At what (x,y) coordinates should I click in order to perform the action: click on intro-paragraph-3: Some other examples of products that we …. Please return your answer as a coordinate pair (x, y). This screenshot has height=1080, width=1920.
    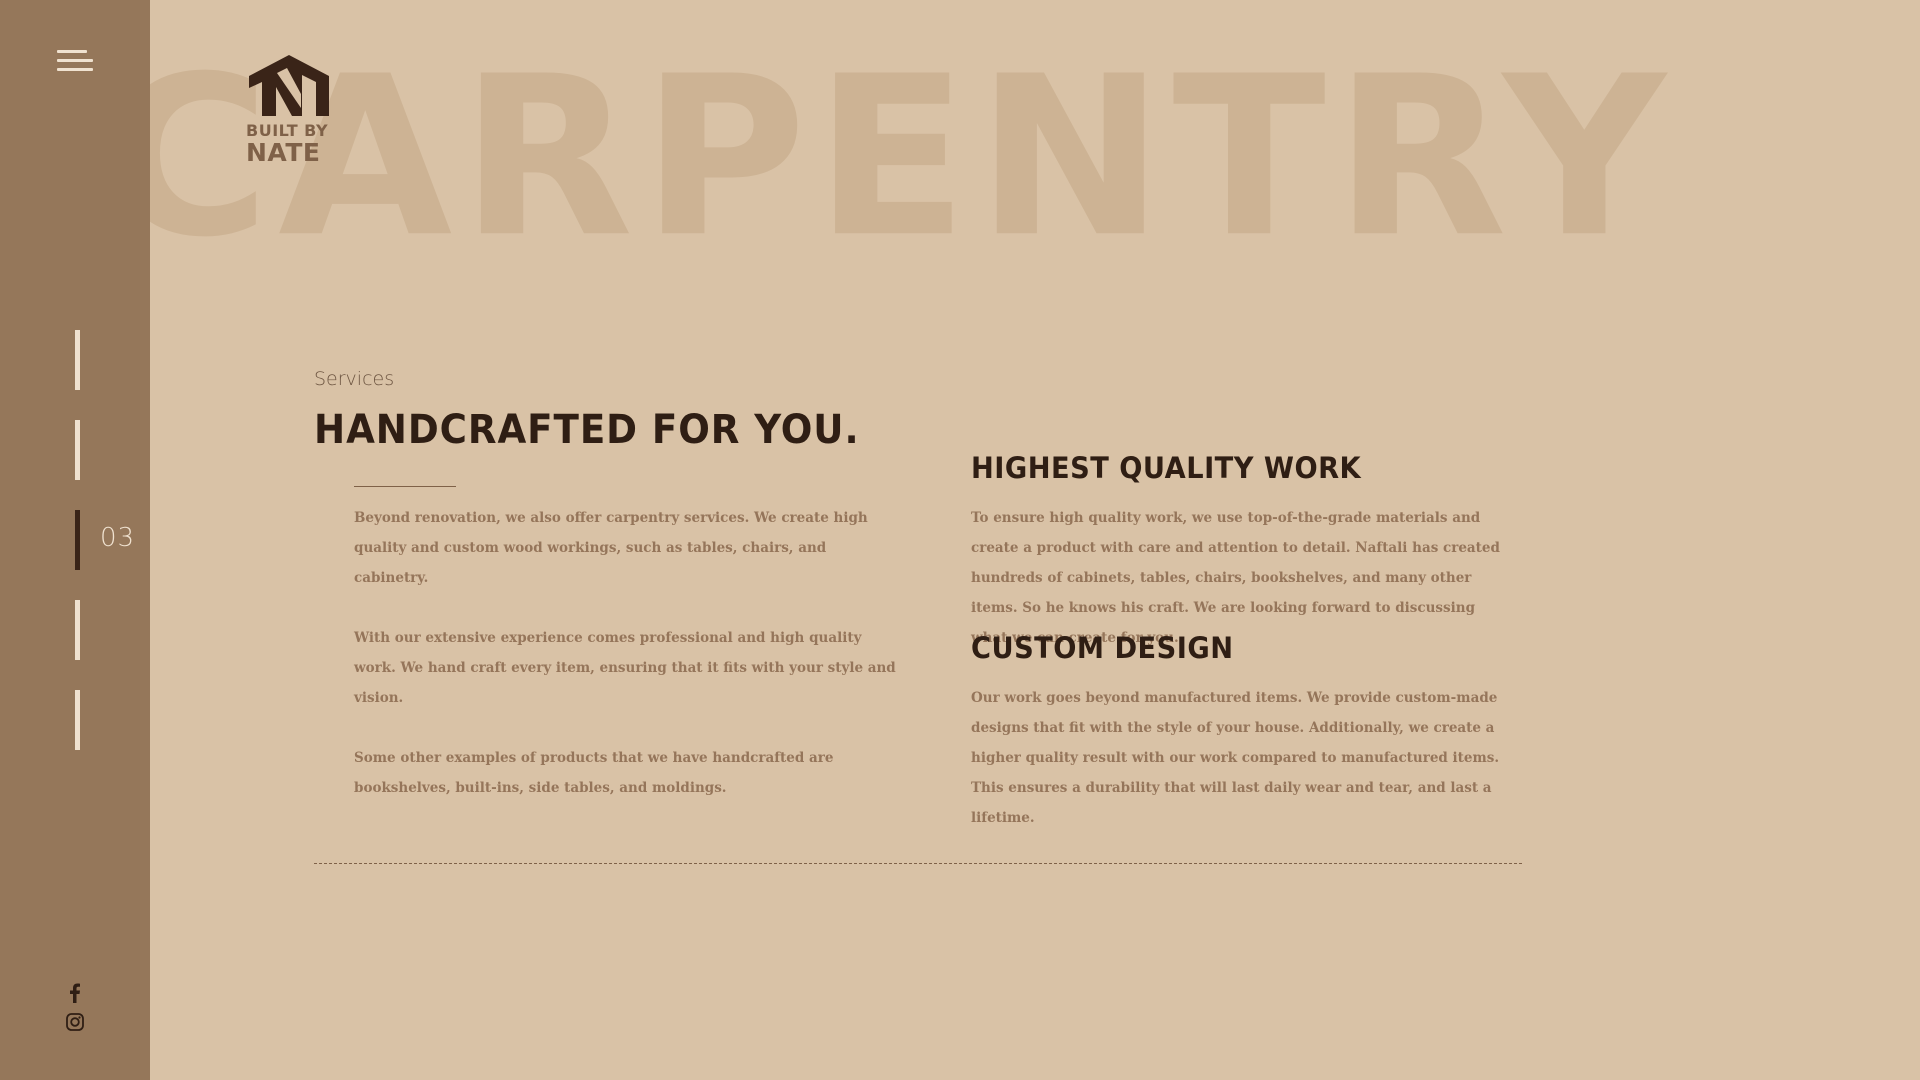
    Looking at the image, I should click on (594, 773).